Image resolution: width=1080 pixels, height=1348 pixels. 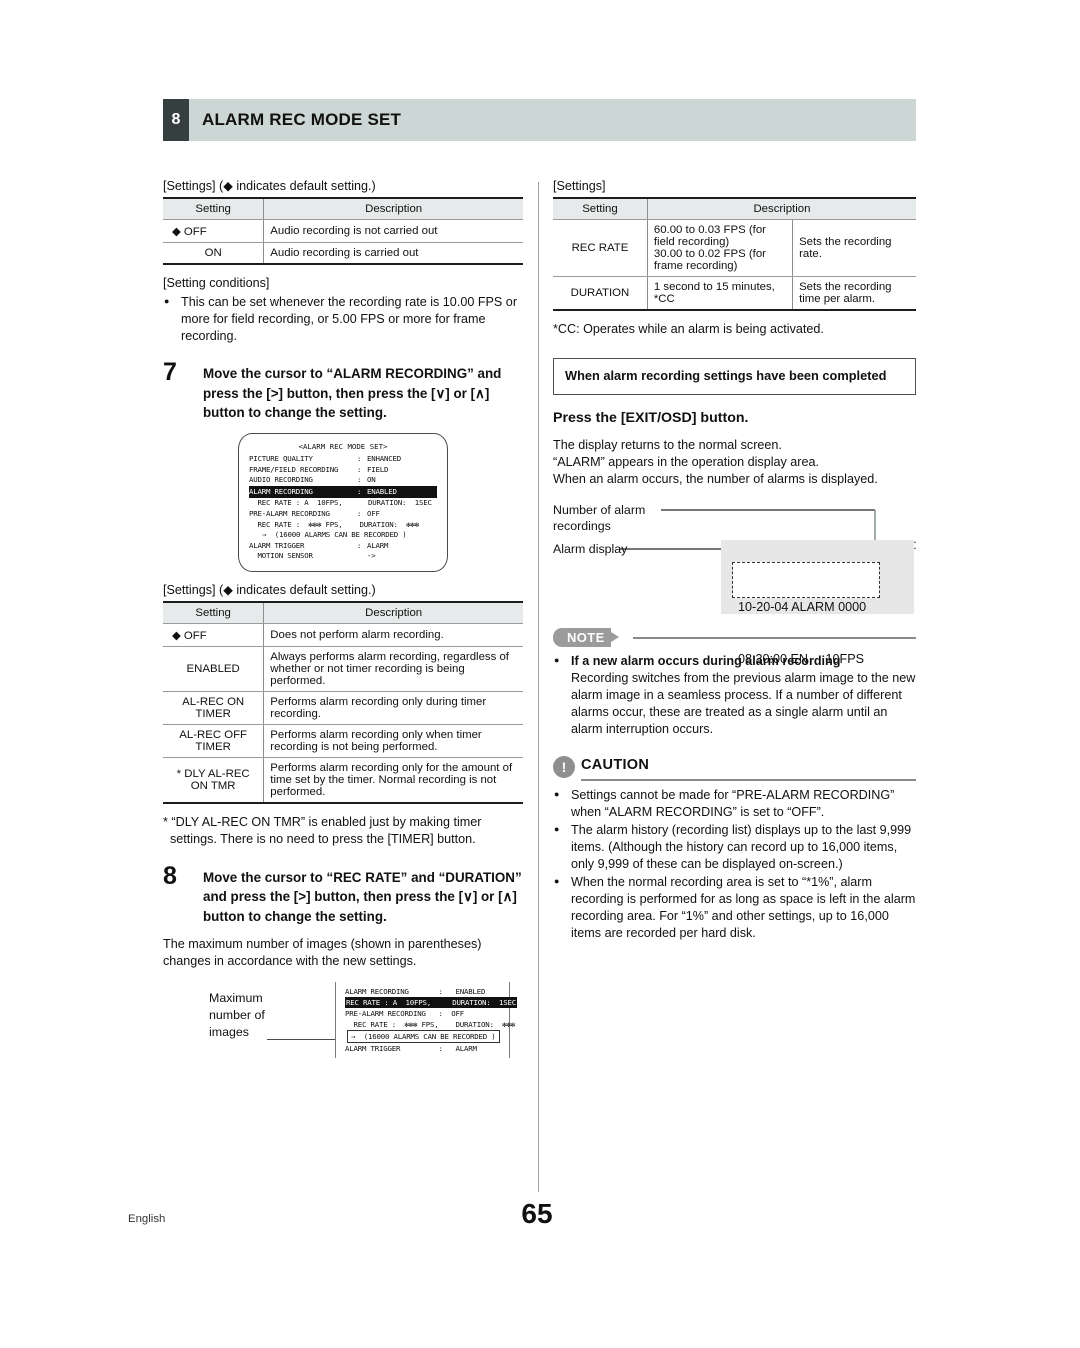 I want to click on leader-line, so click(x=301, y=1040).